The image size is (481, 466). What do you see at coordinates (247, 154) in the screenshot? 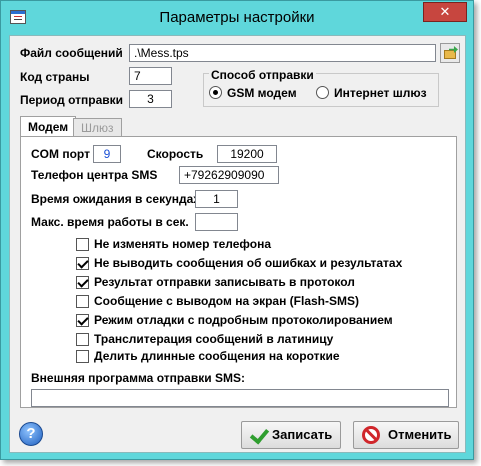
I see `speed-input: 19200` at bounding box center [247, 154].